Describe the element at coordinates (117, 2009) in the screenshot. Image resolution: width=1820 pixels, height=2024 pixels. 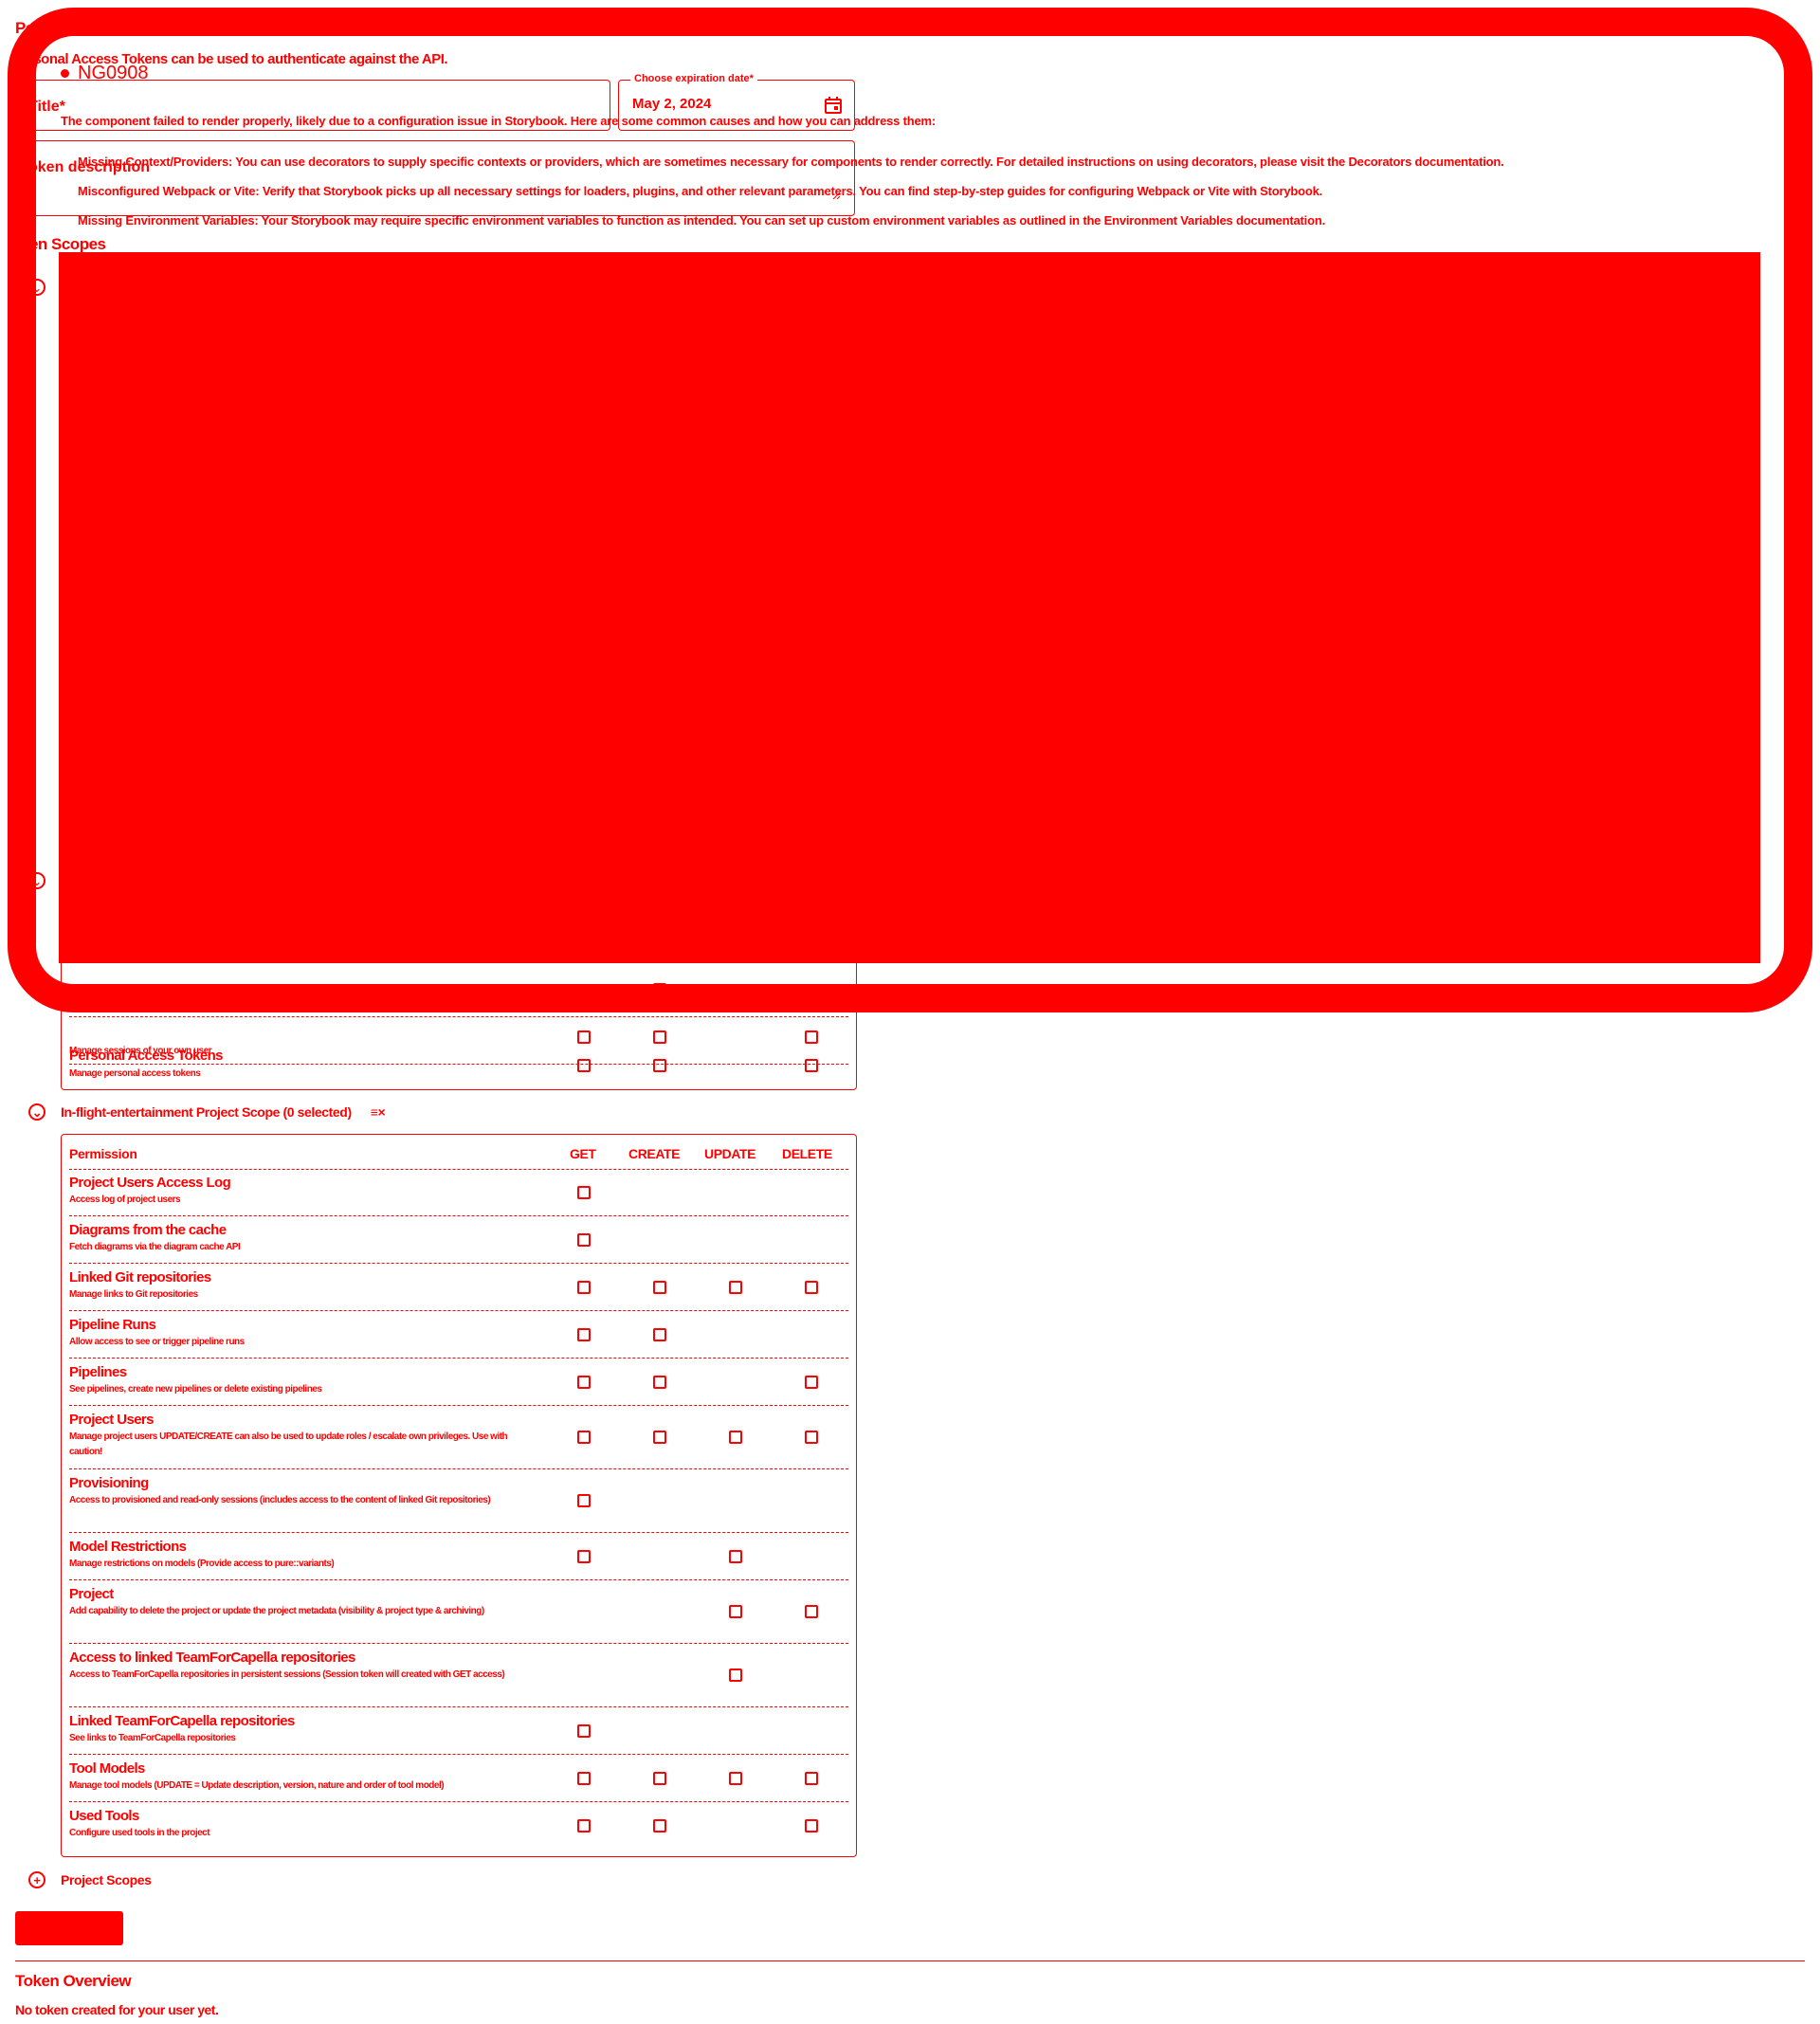
I see `no-token-text: No token created for your user yet.` at that location.